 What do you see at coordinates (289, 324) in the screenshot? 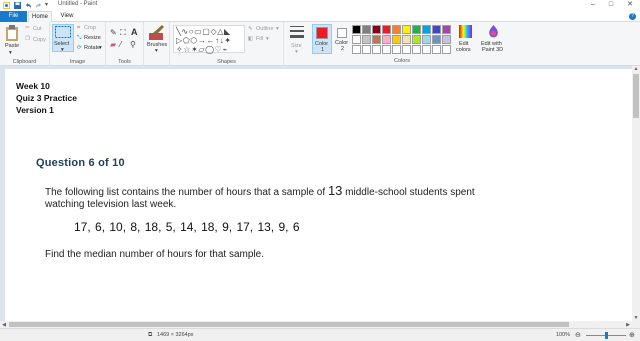
I see `horizontal-scroll-thumb` at bounding box center [289, 324].